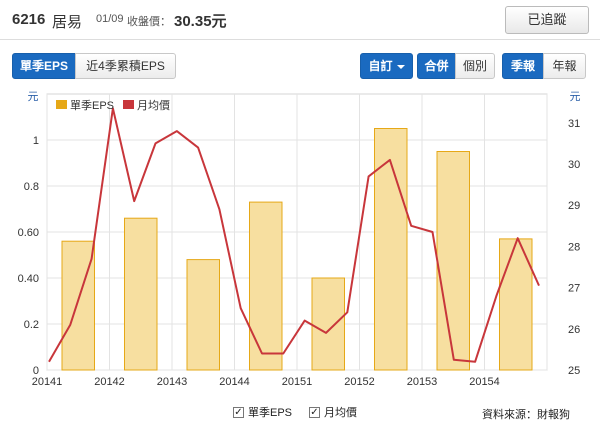 The height and width of the screenshot is (436, 600). Describe the element at coordinates (67, 22) in the screenshot. I see `stock-name: 居易` at that location.